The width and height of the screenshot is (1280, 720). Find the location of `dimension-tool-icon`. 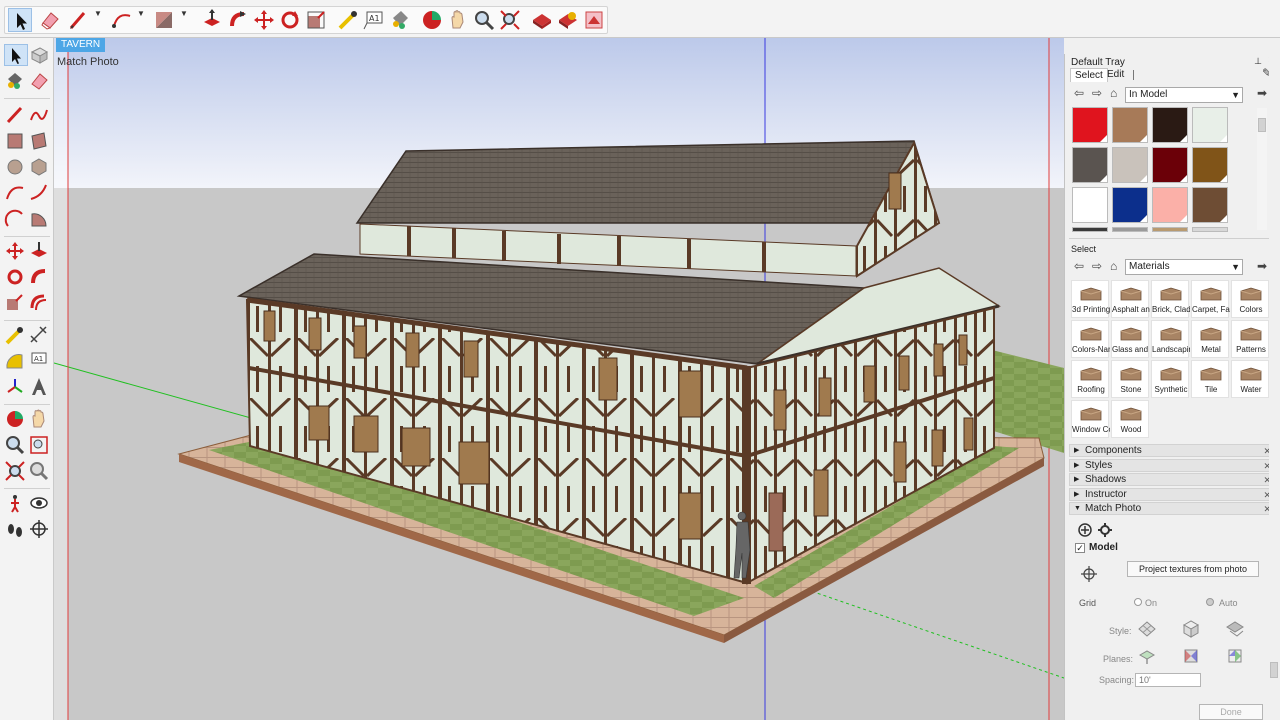

dimension-tool-icon is located at coordinates (40, 335).